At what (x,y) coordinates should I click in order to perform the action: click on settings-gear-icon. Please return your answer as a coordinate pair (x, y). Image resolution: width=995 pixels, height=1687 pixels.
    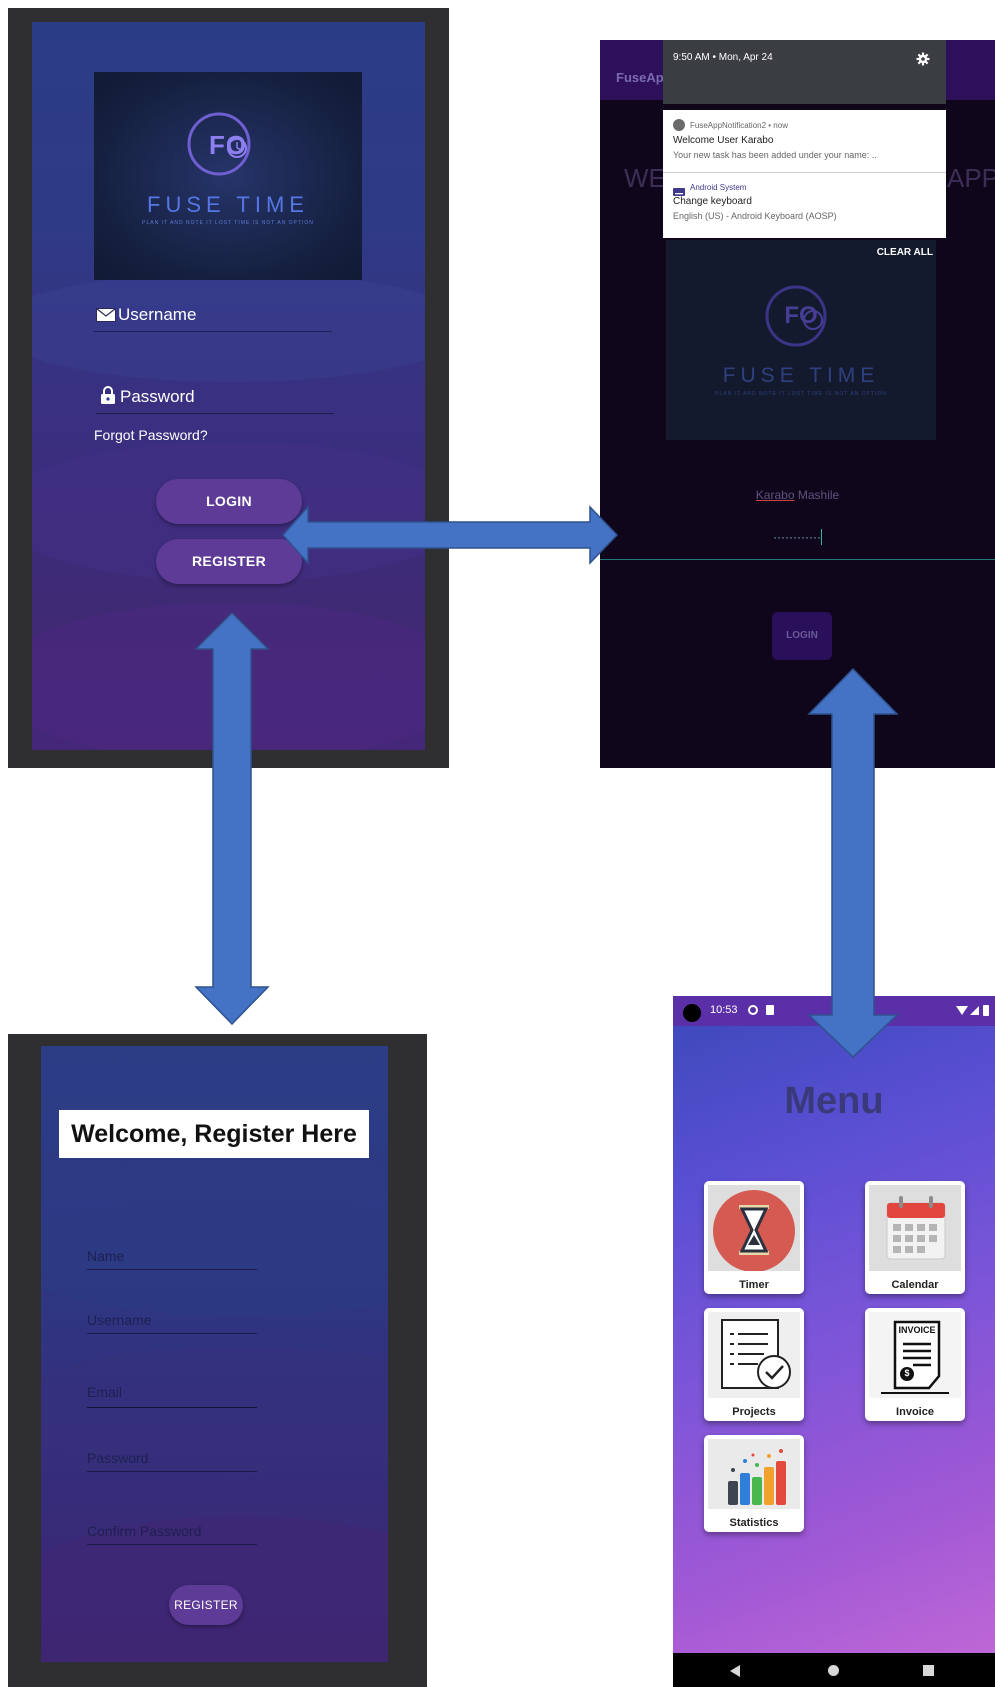
    Looking at the image, I should click on (923, 59).